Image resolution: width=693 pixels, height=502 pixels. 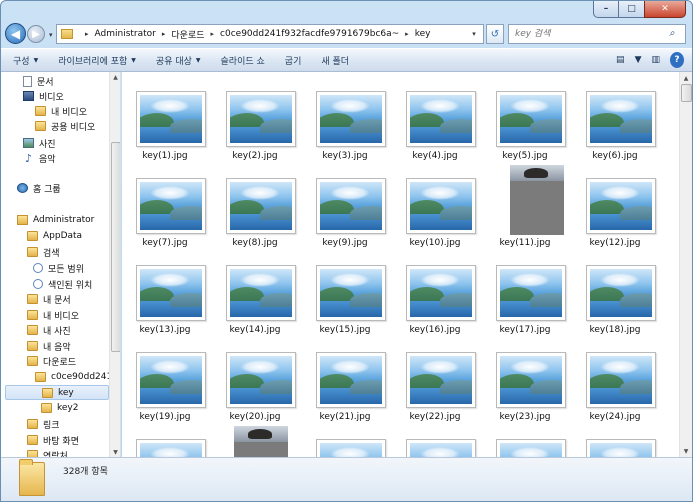 I want to click on file-item: key(10).jpg, so click(x=435, y=203).